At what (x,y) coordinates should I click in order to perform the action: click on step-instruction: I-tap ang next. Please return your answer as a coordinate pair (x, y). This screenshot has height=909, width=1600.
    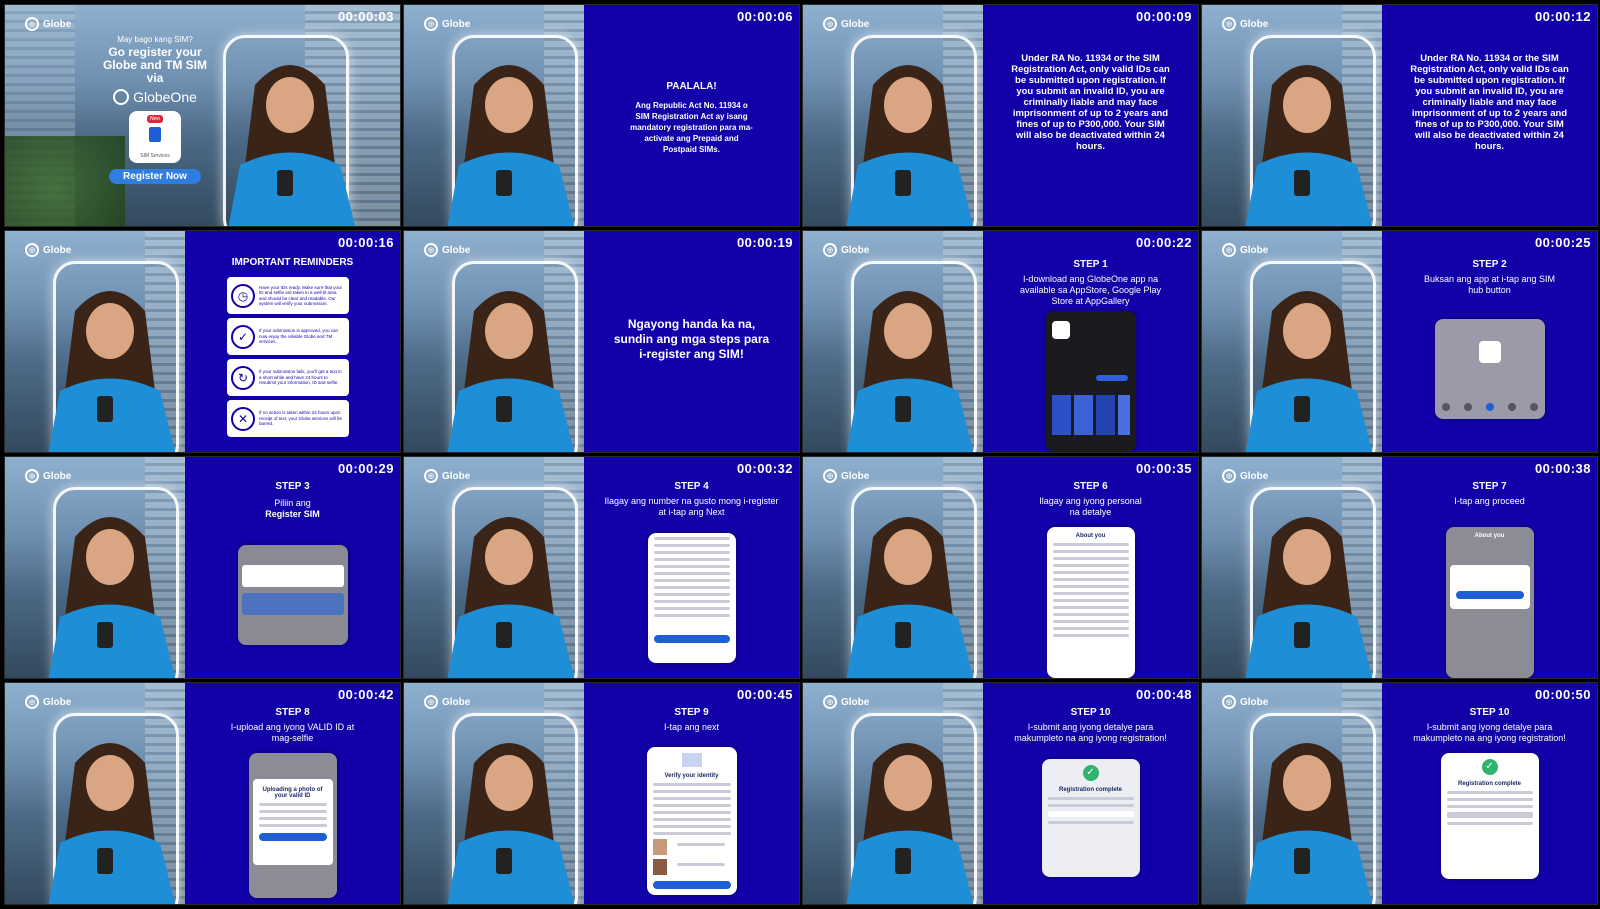
    Looking at the image, I should click on (691, 727).